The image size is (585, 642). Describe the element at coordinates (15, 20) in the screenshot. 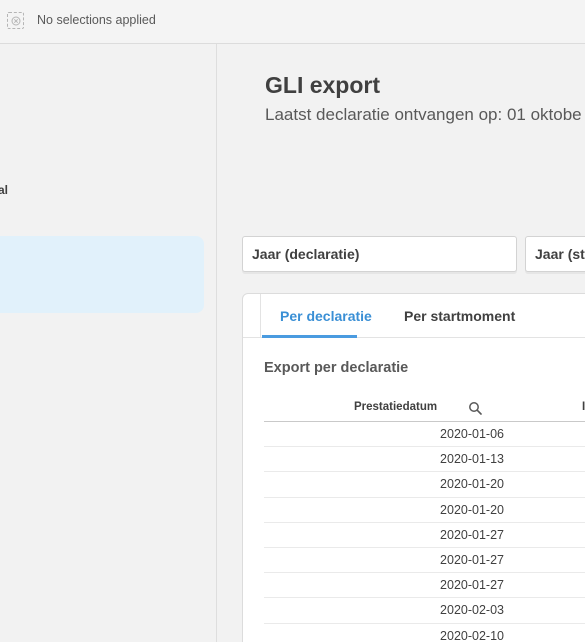

I see `clear-selections-icon` at that location.